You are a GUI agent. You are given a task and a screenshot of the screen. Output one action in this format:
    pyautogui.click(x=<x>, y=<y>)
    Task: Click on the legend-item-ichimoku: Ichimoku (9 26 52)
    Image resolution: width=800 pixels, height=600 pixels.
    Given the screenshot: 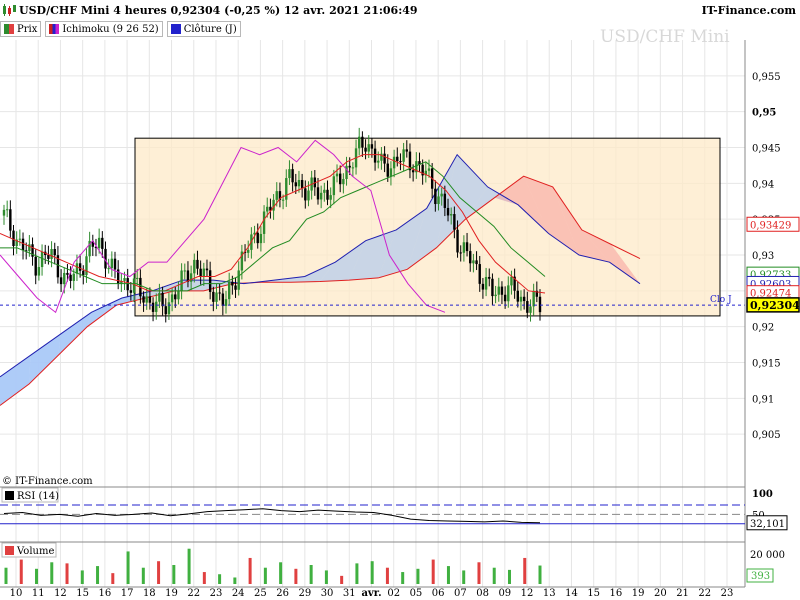 What is the action you would take?
    pyautogui.click(x=104, y=29)
    